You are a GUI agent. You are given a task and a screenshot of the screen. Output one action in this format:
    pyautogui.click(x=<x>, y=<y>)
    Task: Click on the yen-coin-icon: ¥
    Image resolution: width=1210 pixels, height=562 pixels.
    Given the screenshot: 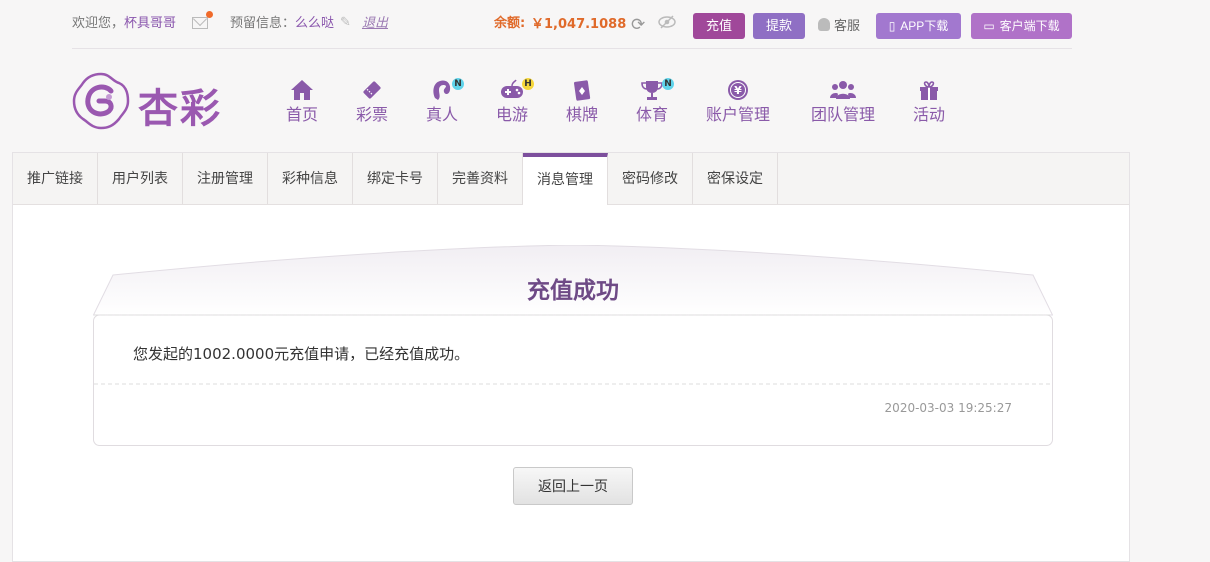 What is the action you would take?
    pyautogui.click(x=738, y=90)
    